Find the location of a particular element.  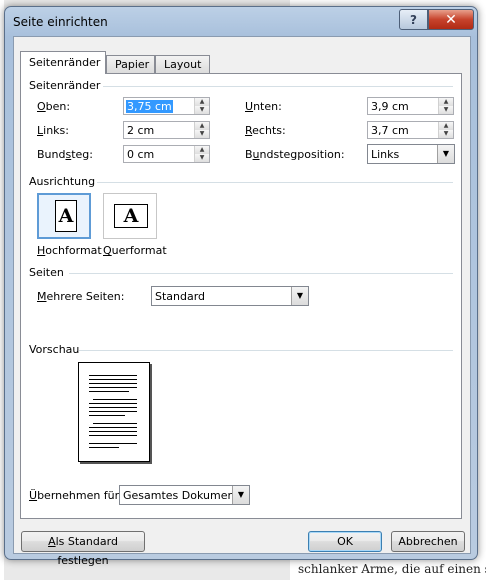

cancel-button: Abbrechen is located at coordinates (428, 541).